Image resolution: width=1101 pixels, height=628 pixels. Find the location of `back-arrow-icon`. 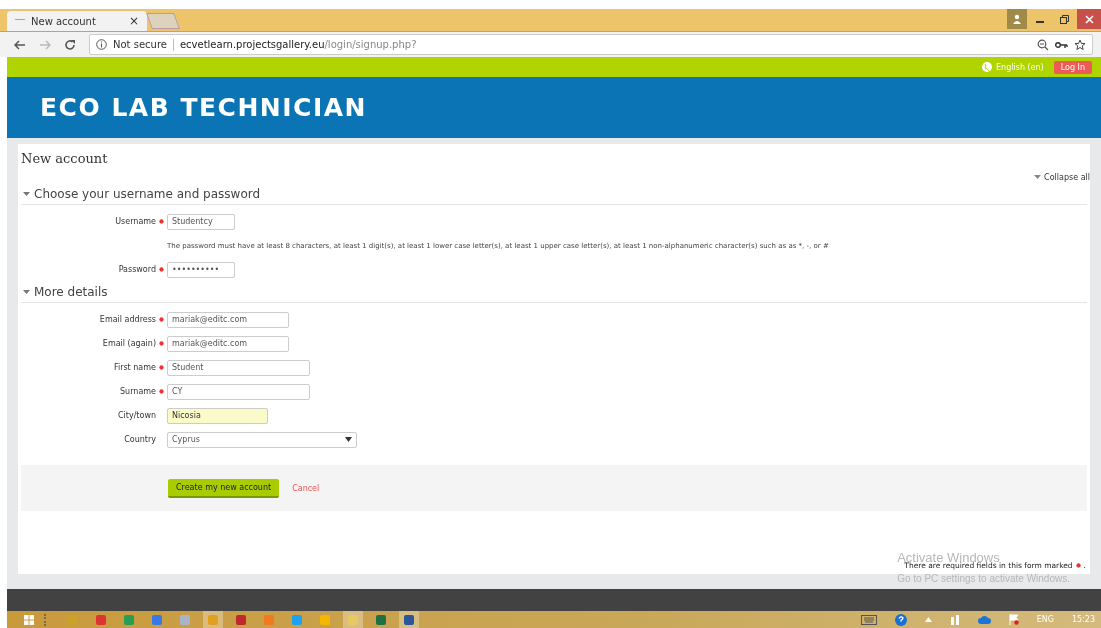

back-arrow-icon is located at coordinates (20, 44).